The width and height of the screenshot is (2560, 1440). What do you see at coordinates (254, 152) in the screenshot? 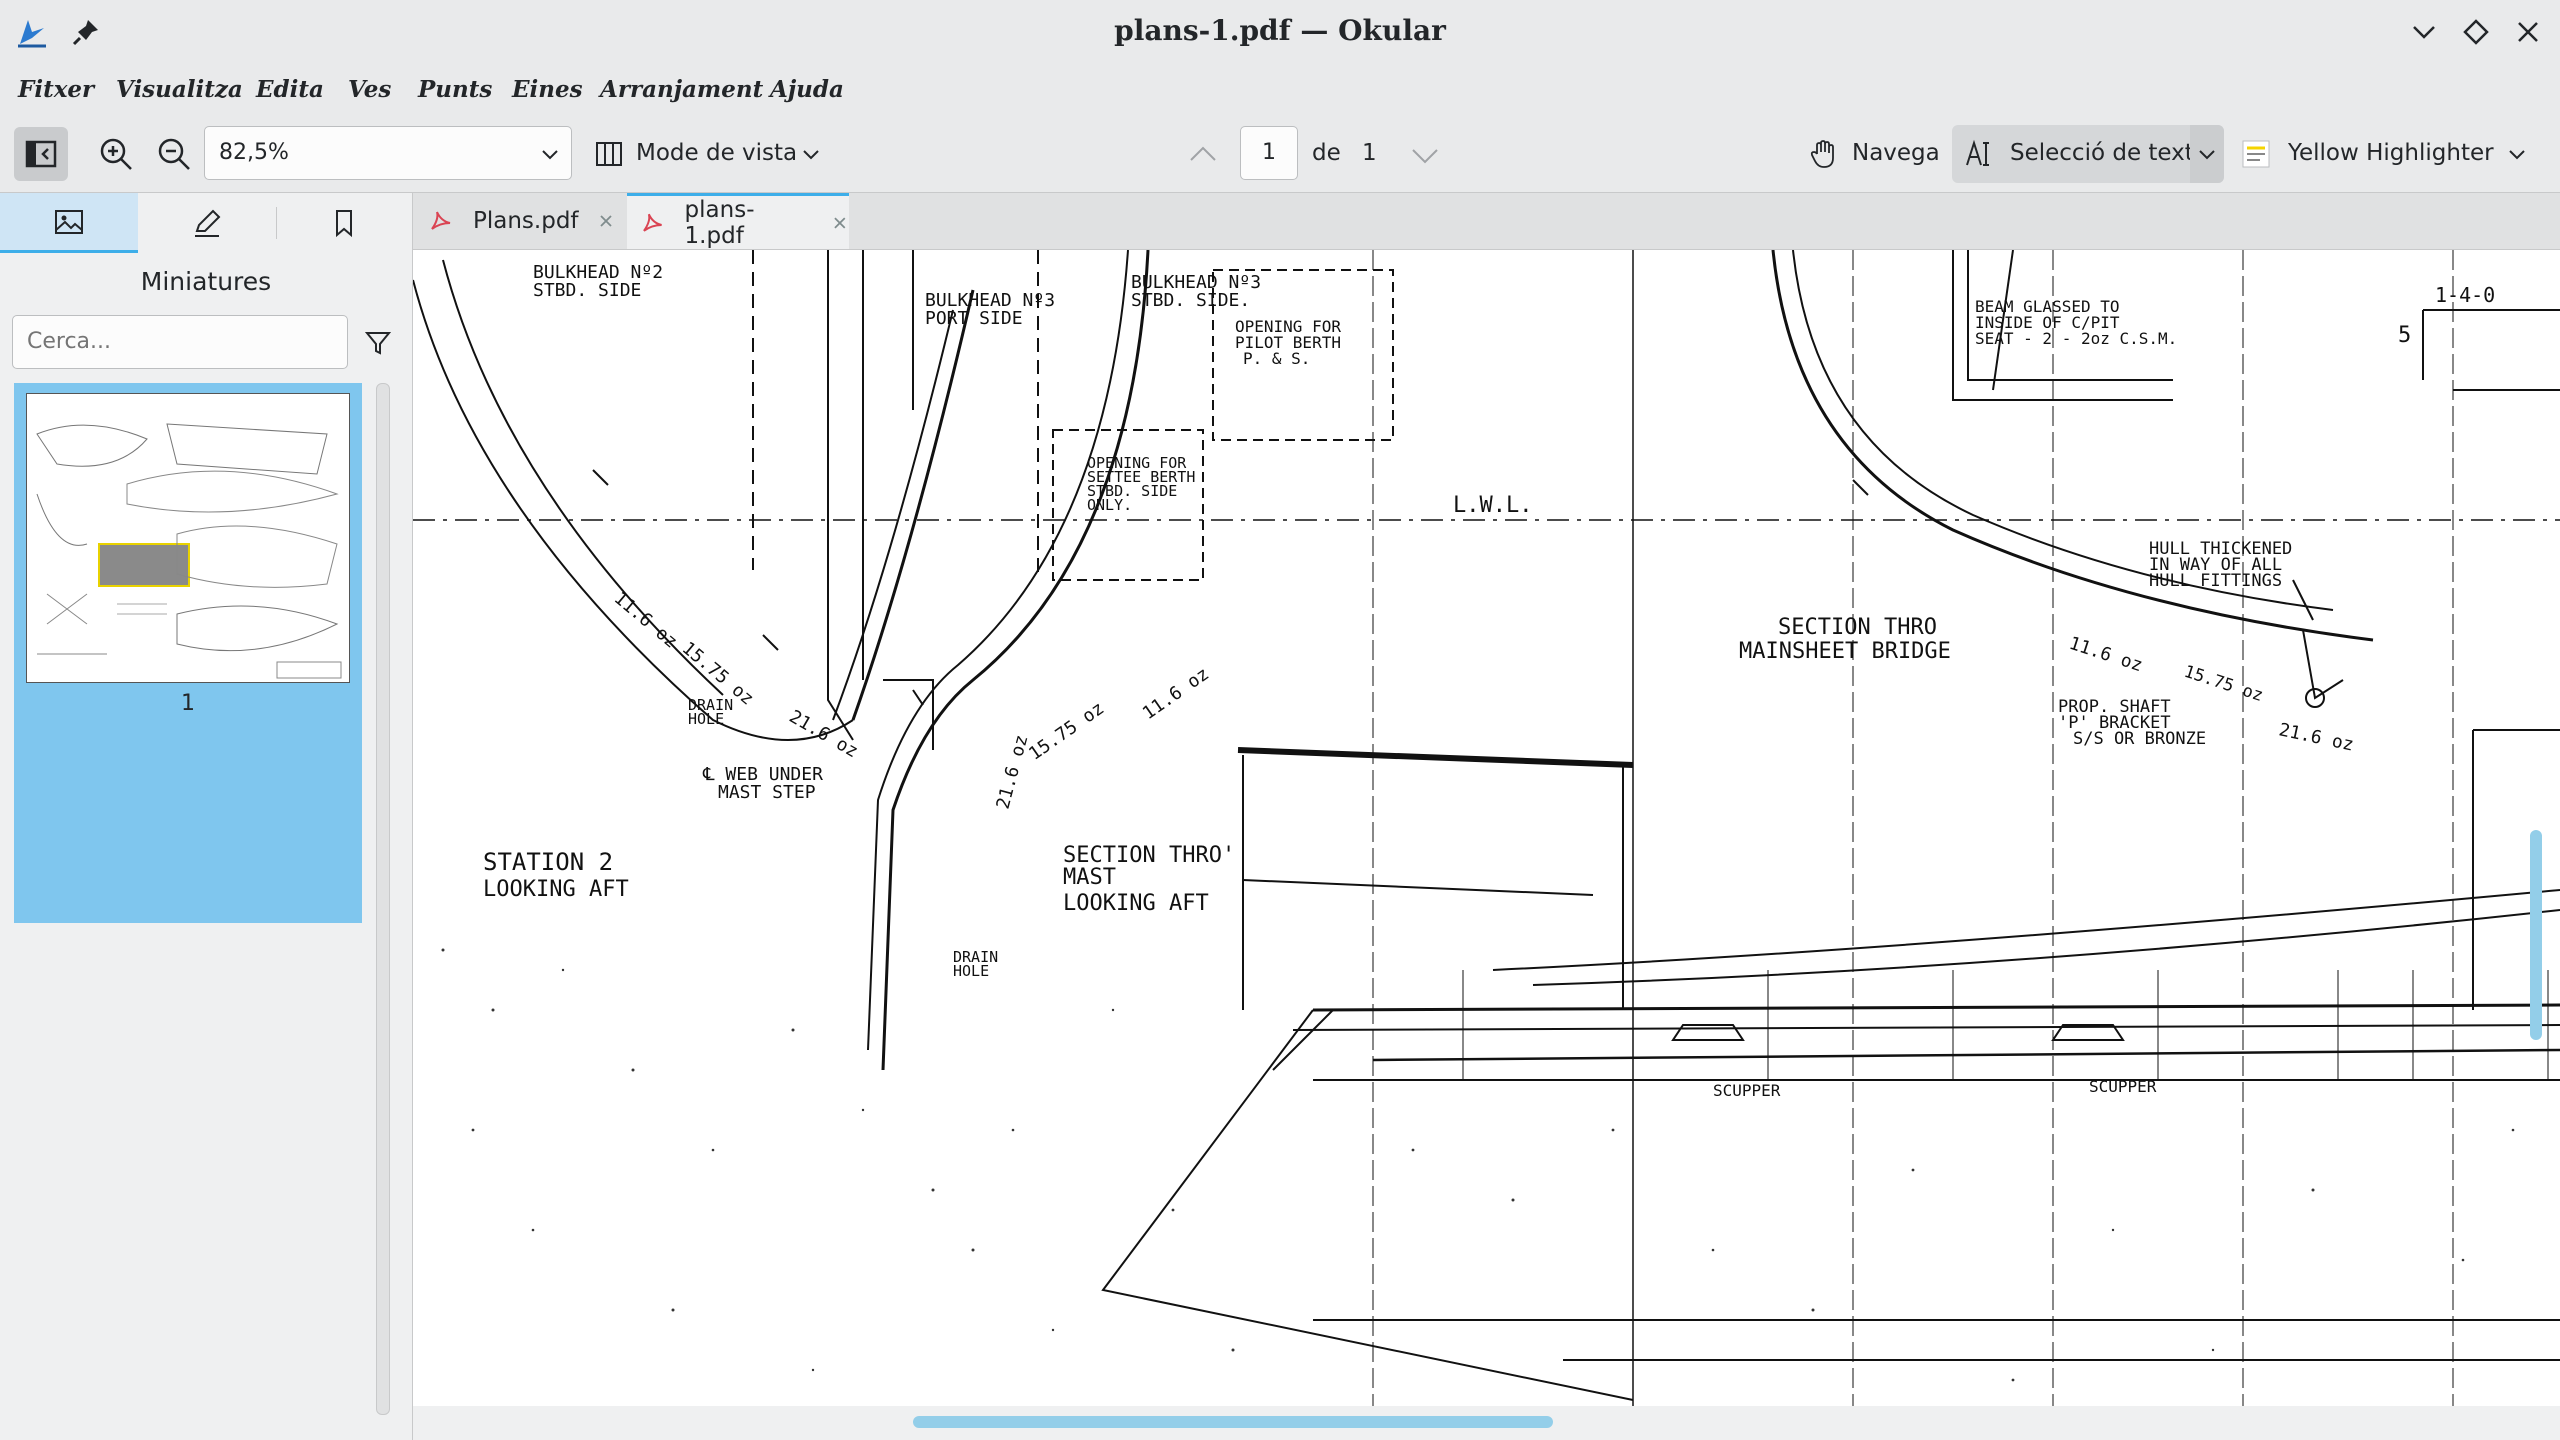
I see `zoom-value: 82,5%` at bounding box center [254, 152].